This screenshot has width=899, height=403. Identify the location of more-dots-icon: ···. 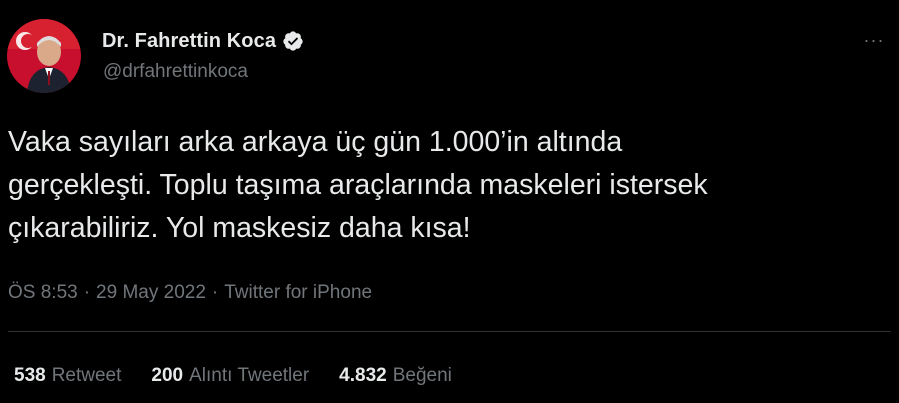
(874, 40).